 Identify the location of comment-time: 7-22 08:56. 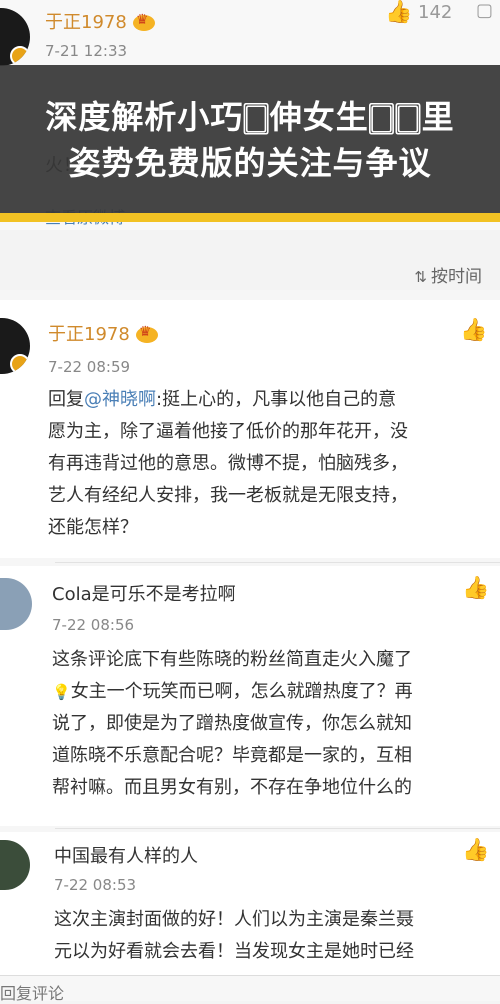
(93, 625).